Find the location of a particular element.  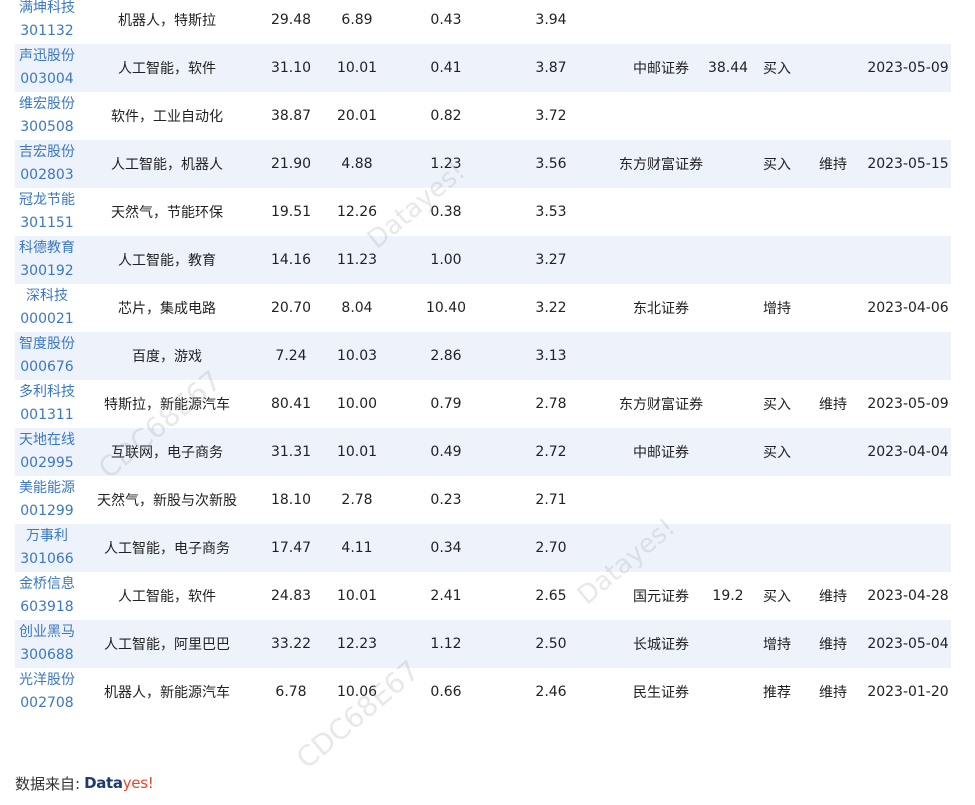

stock-name-link: 多利科技 is located at coordinates (47, 392).